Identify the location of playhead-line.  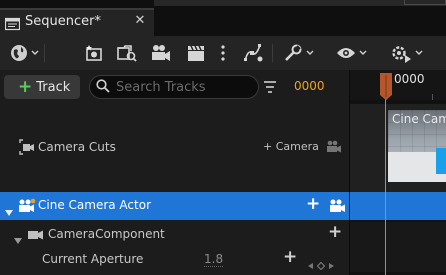
(385, 186).